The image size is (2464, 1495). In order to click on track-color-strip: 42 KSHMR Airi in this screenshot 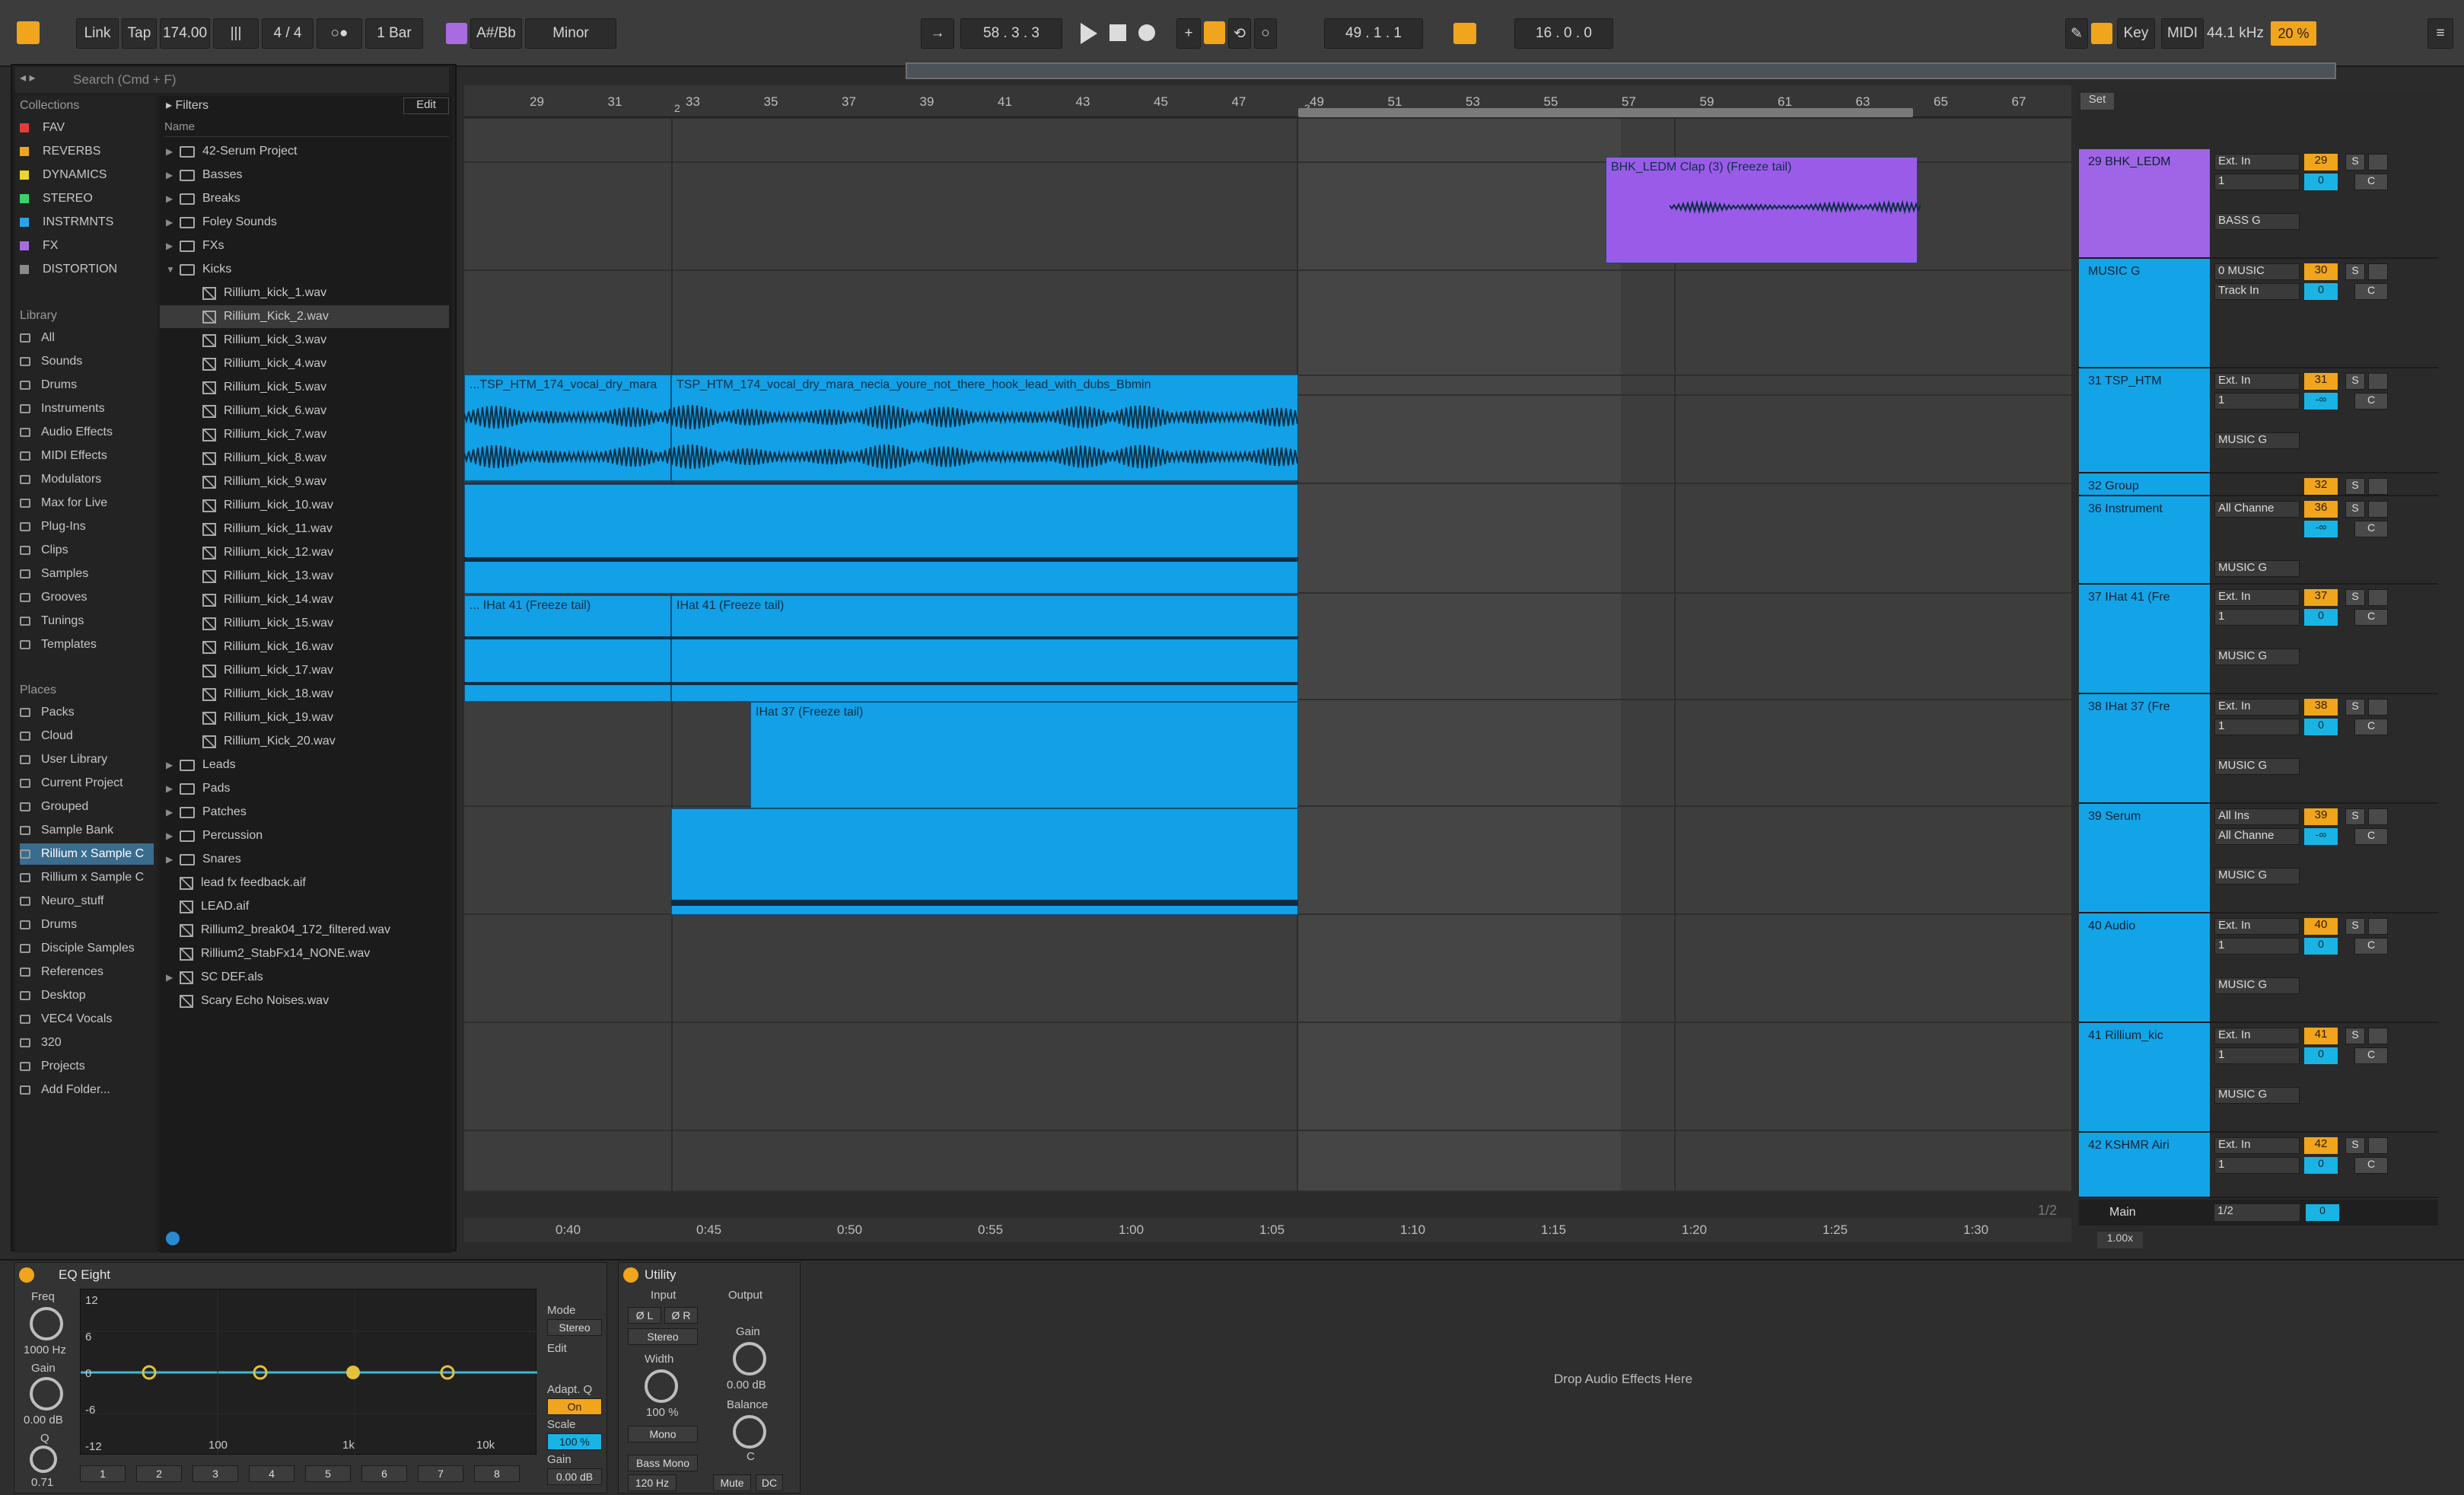, I will do `click(2144, 1165)`.